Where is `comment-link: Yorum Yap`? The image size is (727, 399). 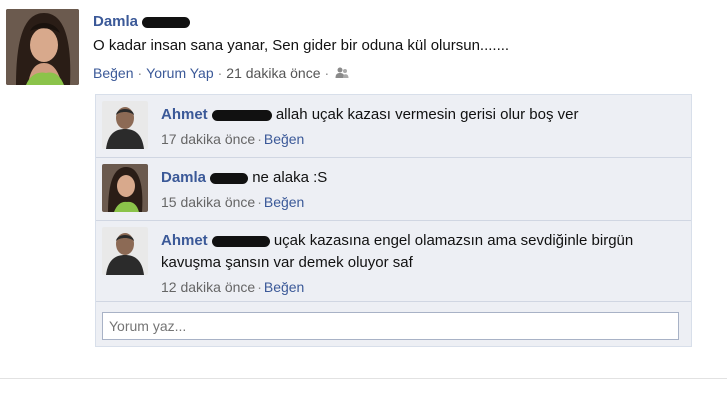 comment-link: Yorum Yap is located at coordinates (179, 73).